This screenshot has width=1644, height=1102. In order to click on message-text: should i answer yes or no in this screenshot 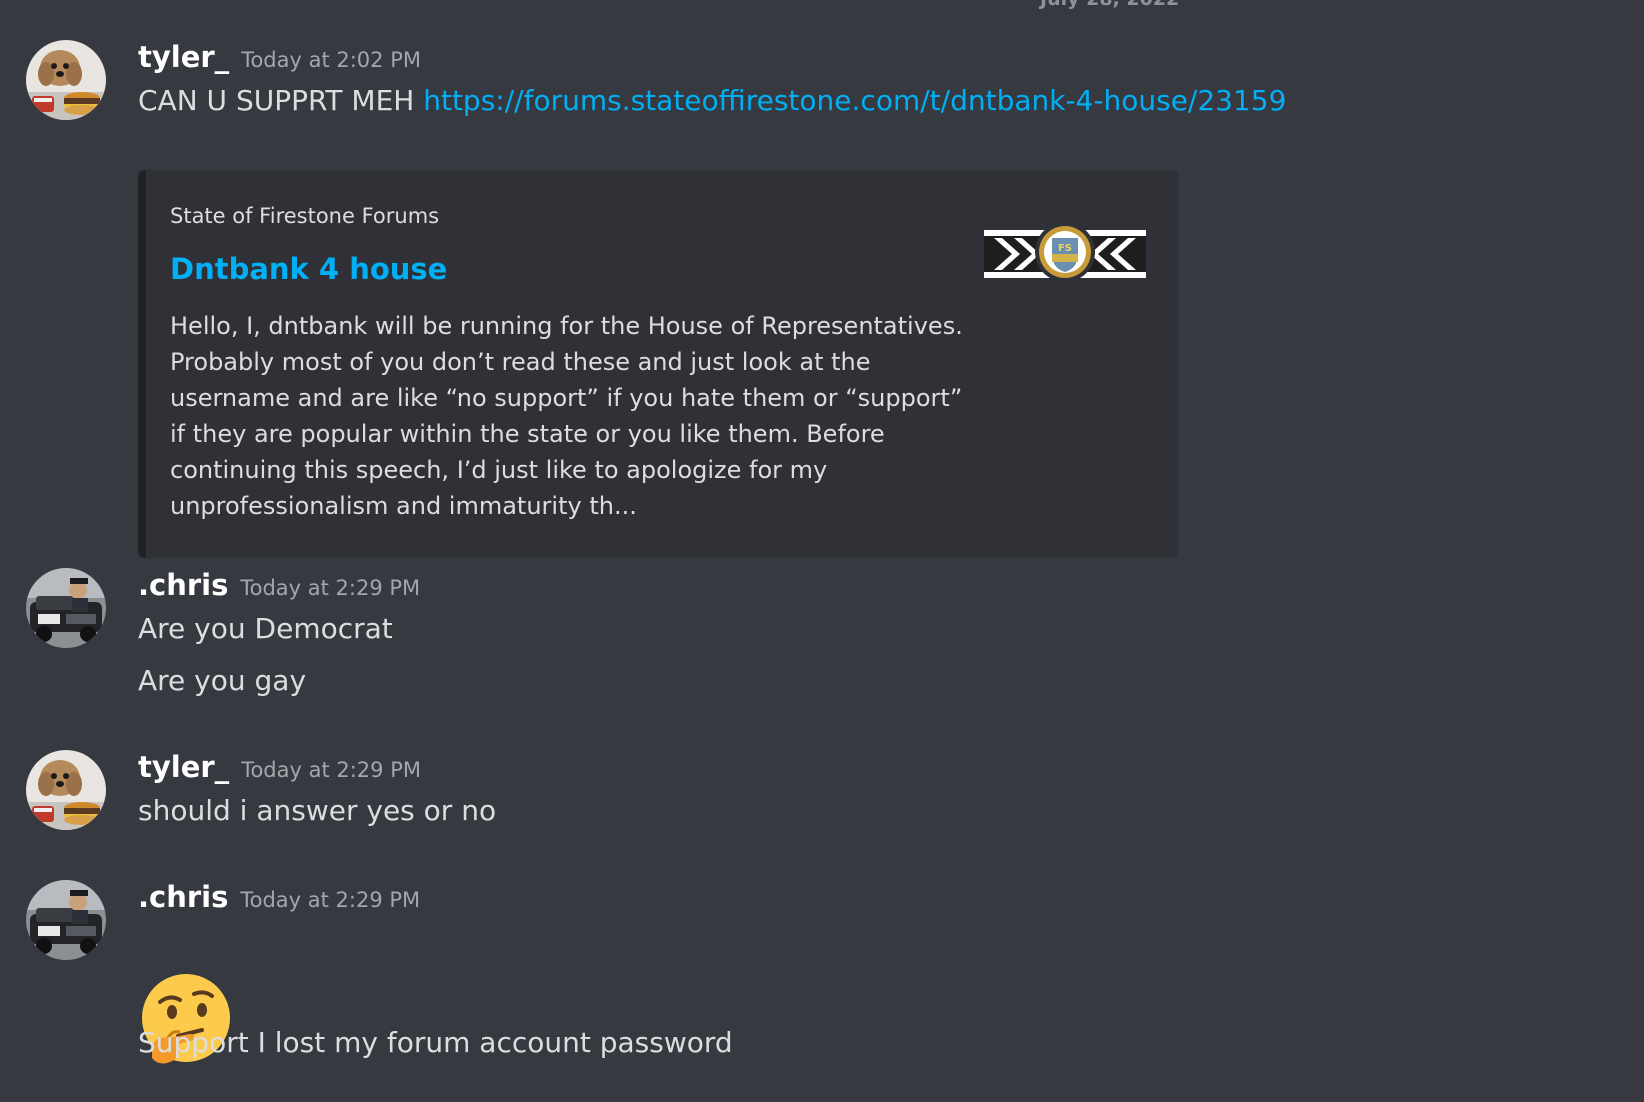, I will do `click(317, 810)`.